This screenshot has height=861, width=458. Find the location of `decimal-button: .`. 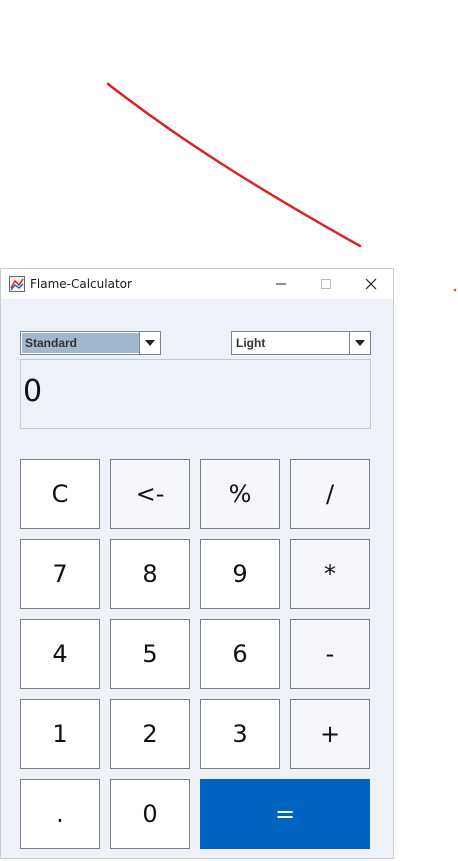

decimal-button: . is located at coordinates (60, 814).